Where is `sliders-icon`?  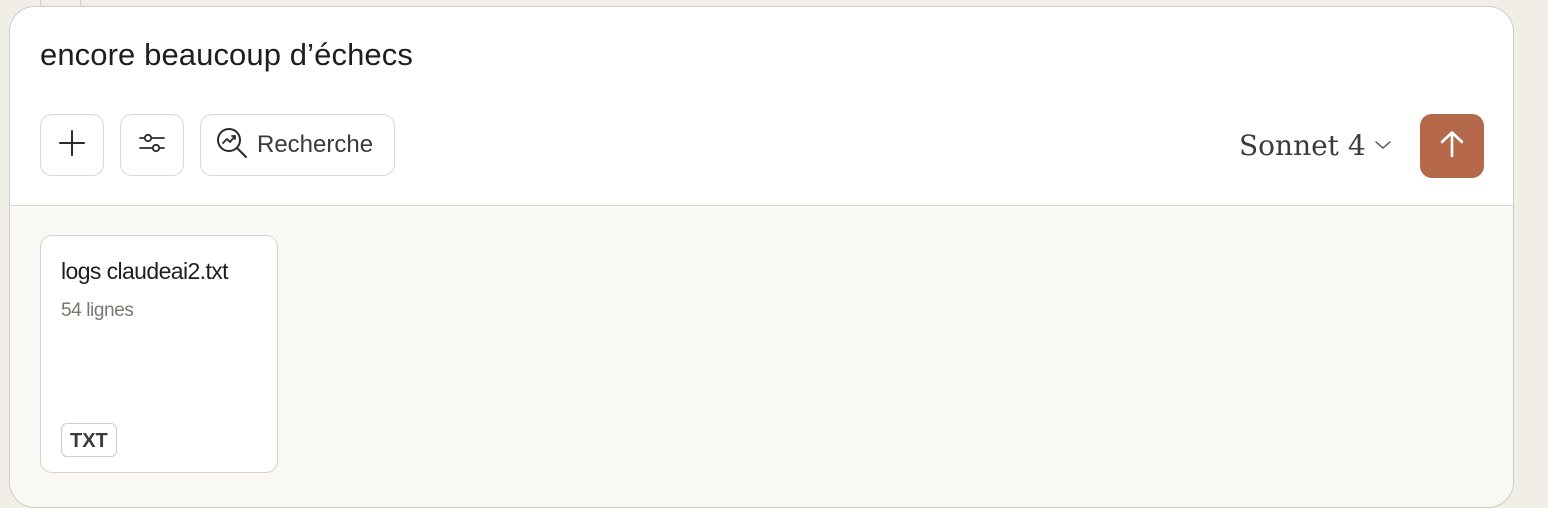
sliders-icon is located at coordinates (152, 145).